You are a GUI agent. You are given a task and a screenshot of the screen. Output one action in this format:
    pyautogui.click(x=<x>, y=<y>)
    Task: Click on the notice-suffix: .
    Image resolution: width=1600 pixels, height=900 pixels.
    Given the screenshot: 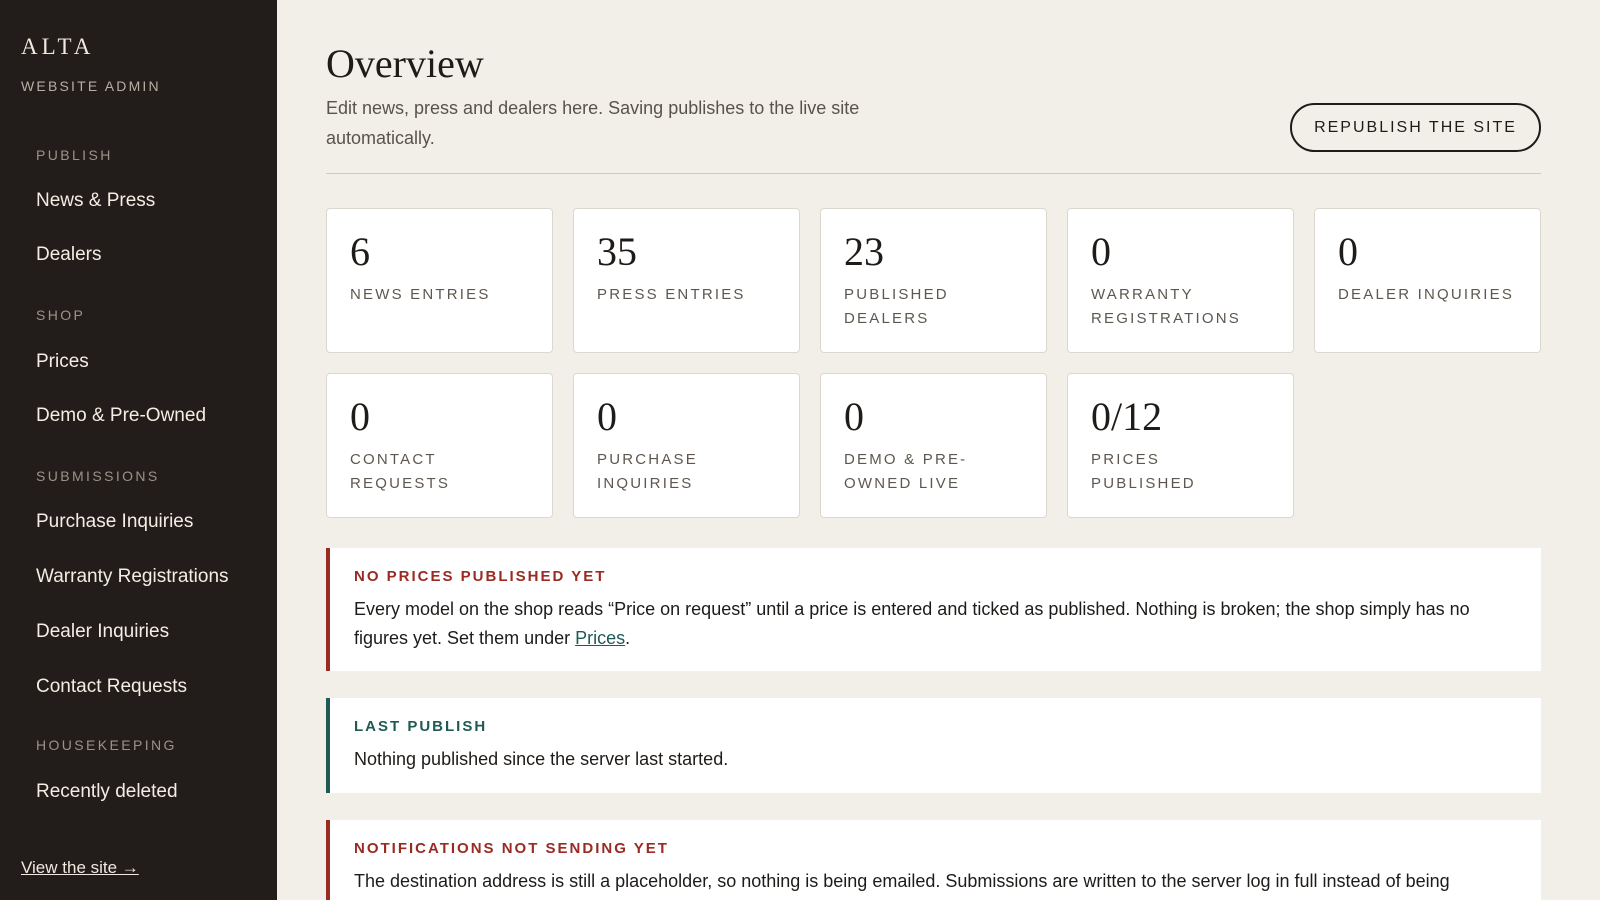 What is the action you would take?
    pyautogui.click(x=628, y=638)
    